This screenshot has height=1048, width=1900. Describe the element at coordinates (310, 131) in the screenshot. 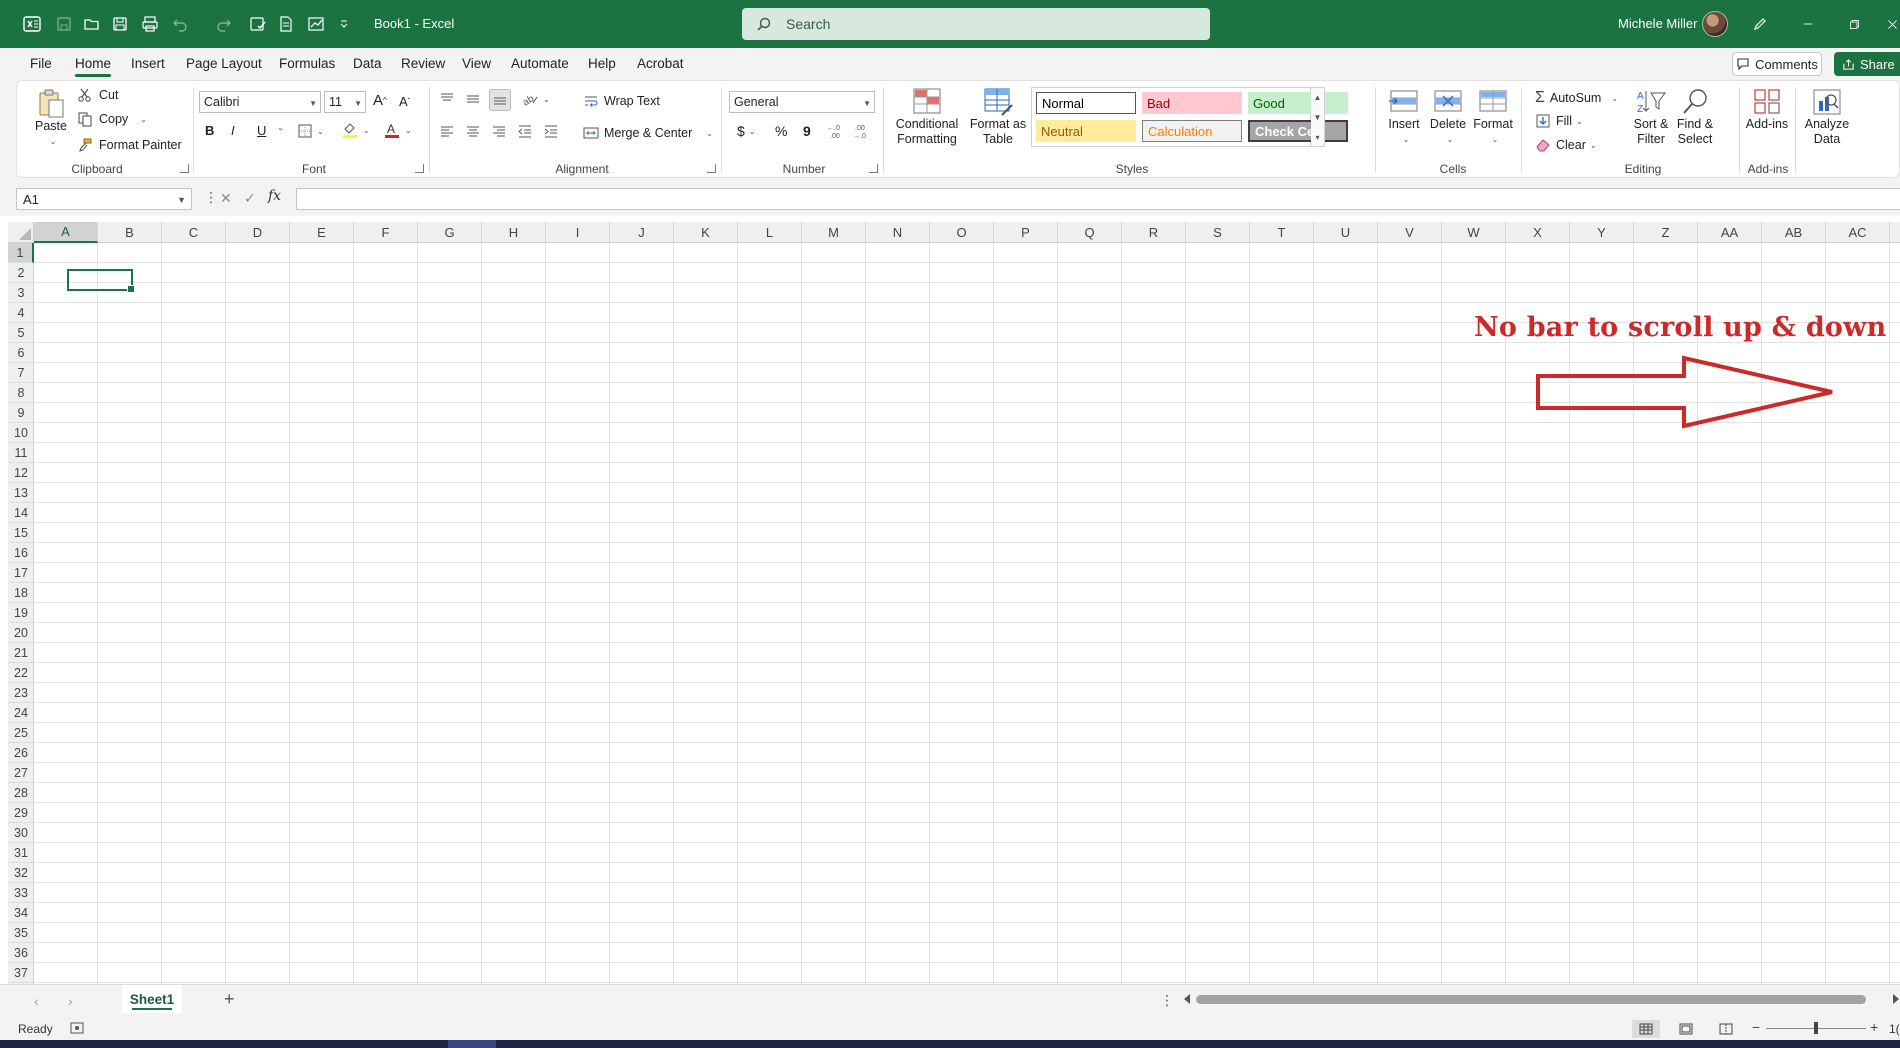

I see `borders-icon: ⌄` at that location.